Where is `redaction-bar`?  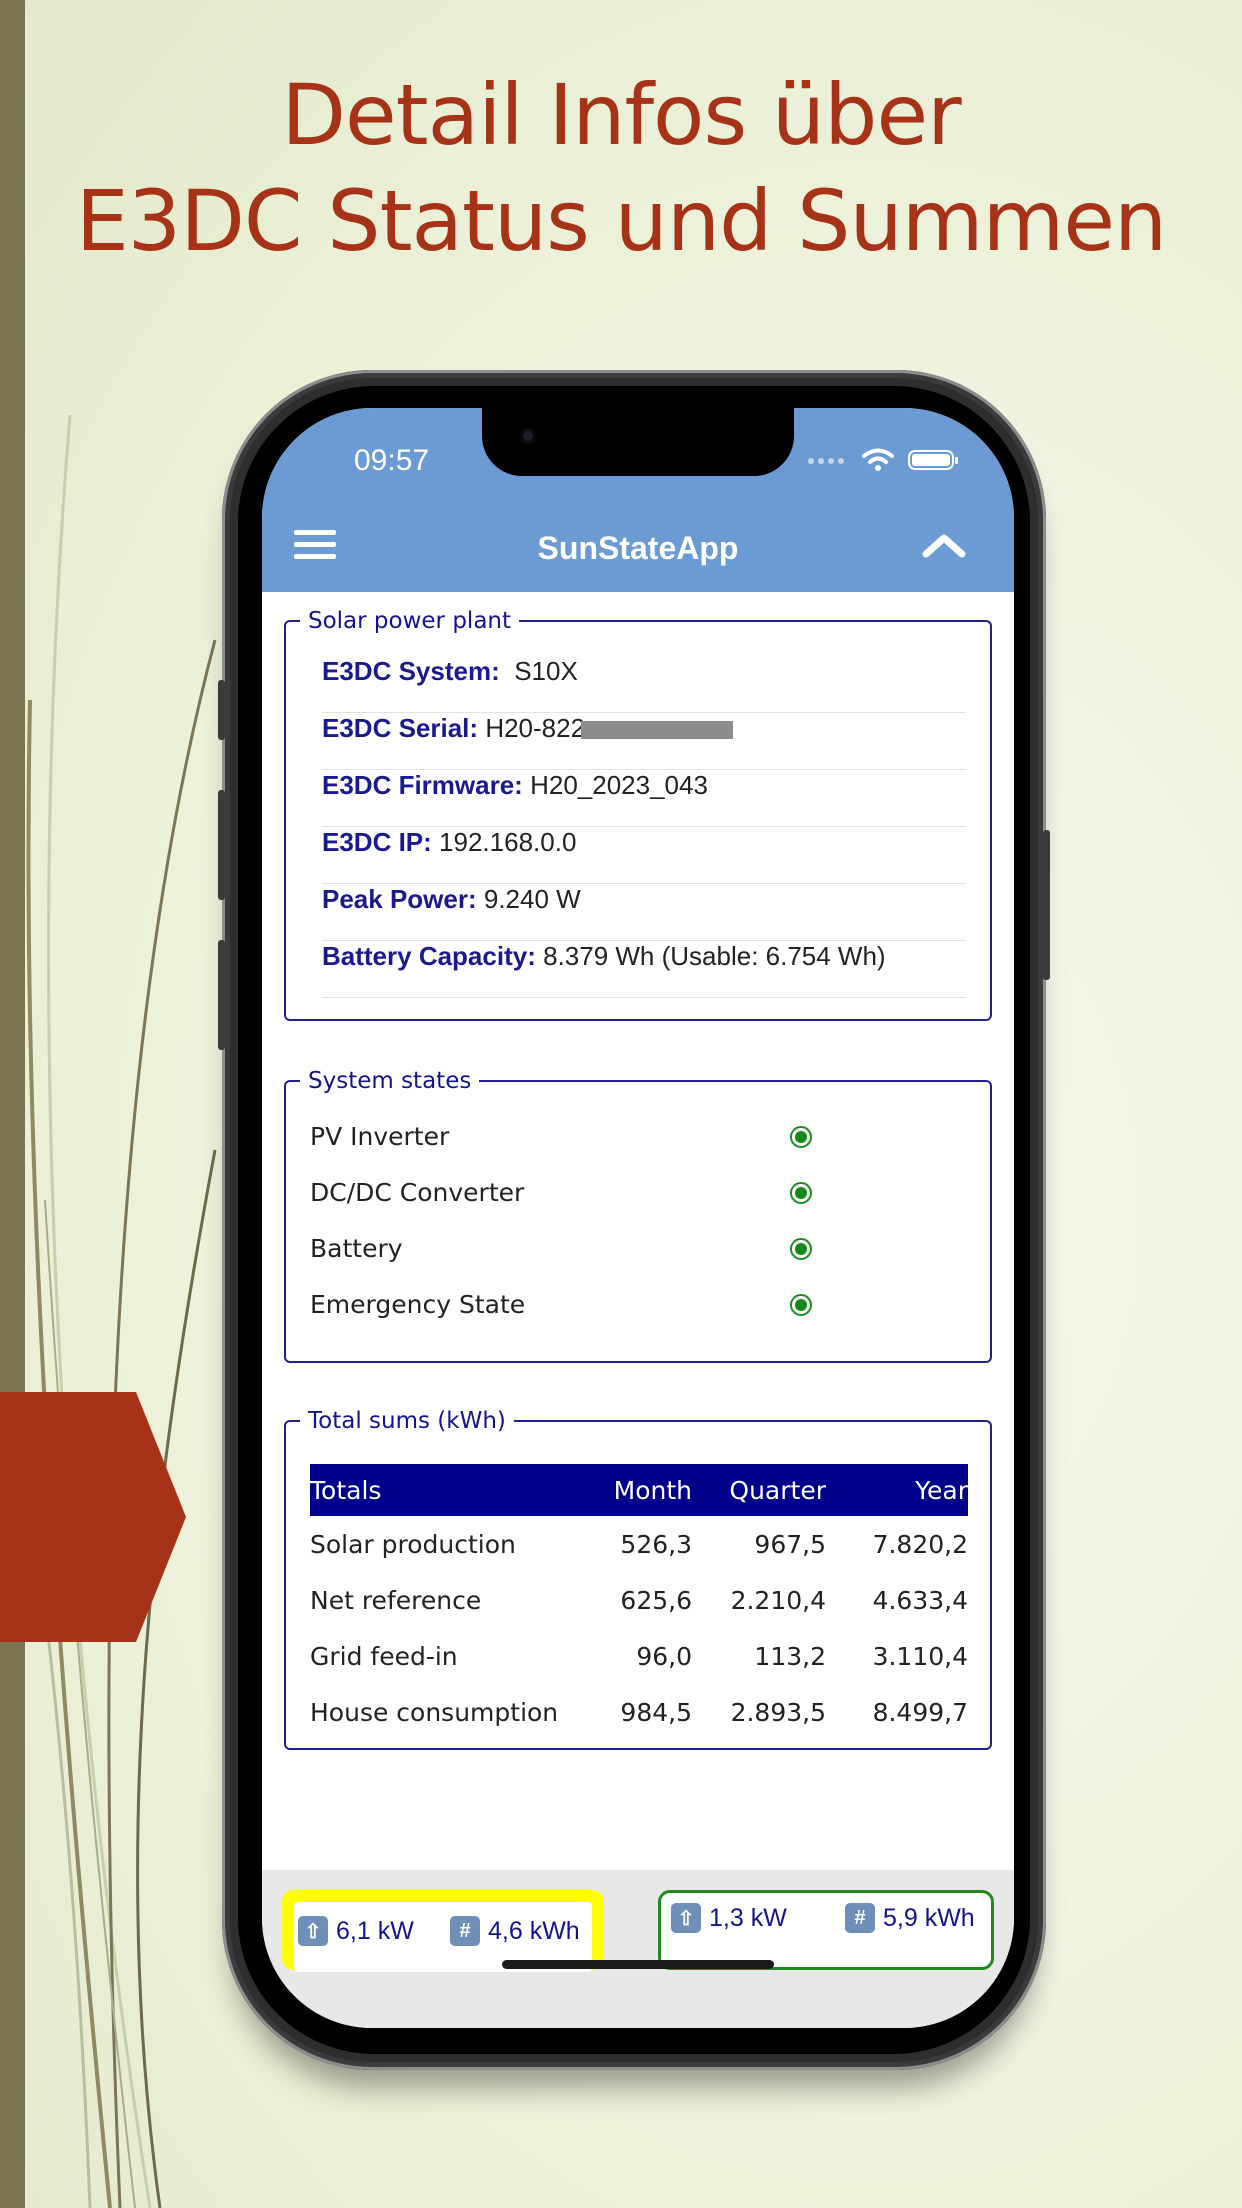 redaction-bar is located at coordinates (657, 730).